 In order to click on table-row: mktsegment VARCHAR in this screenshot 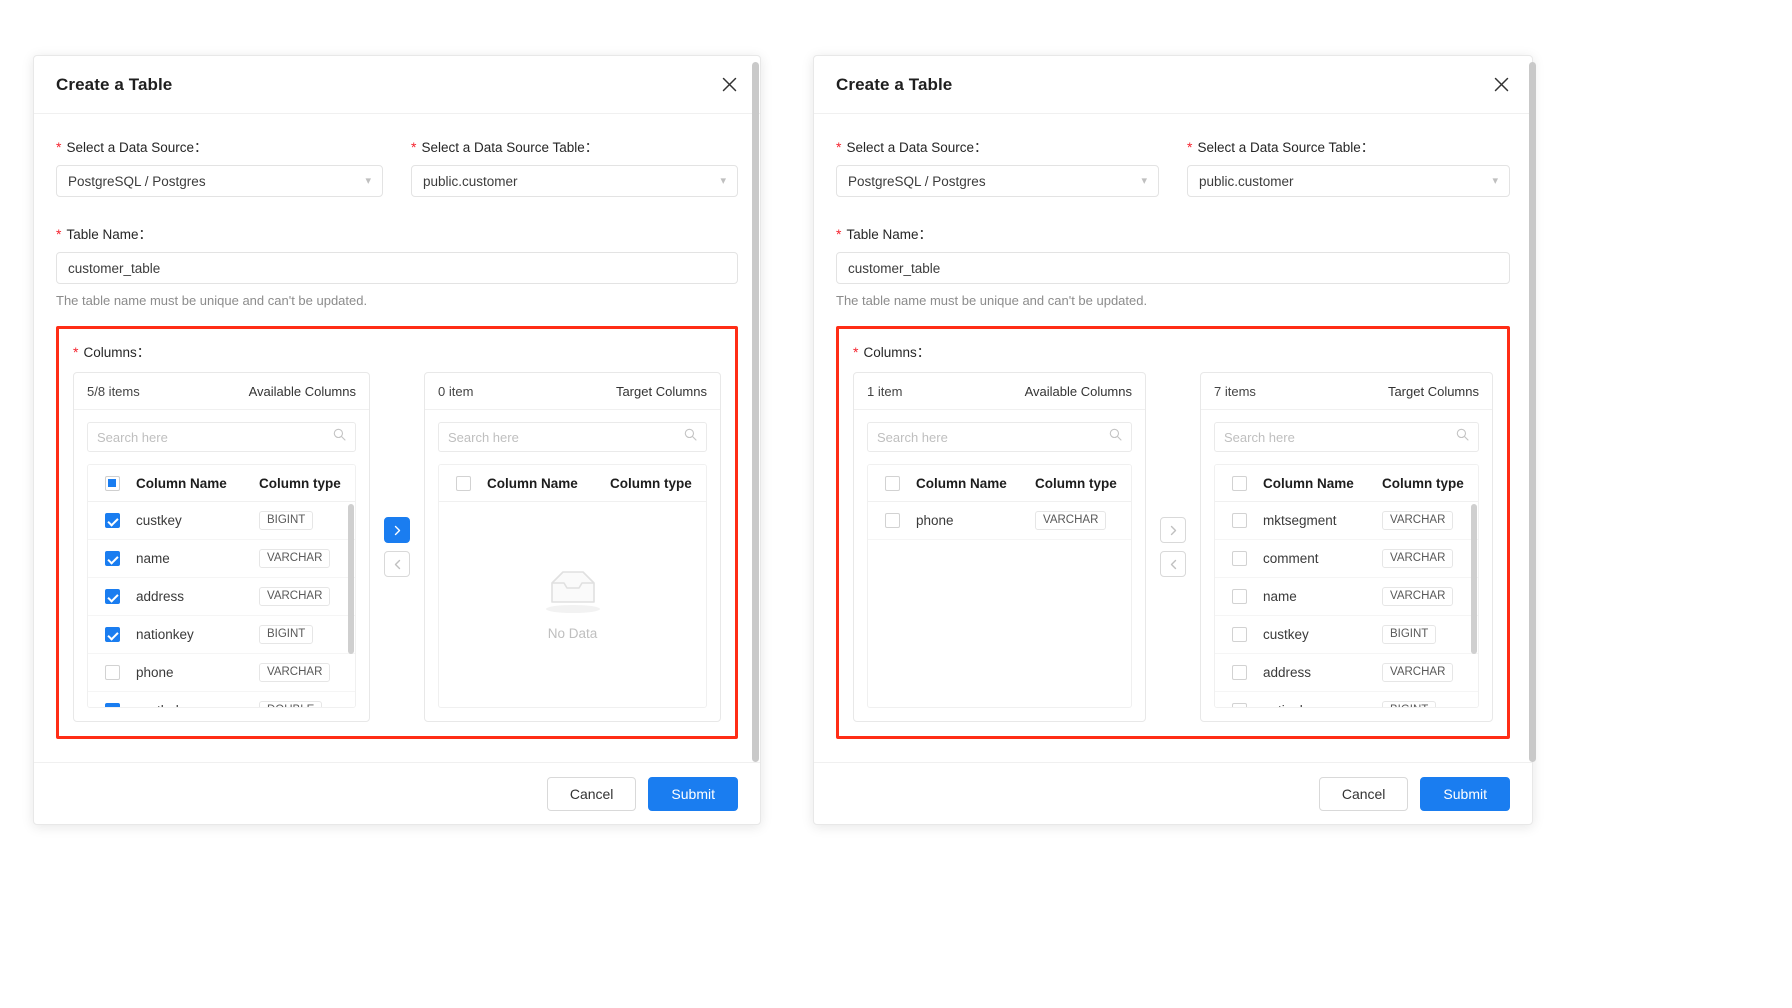, I will do `click(1346, 521)`.